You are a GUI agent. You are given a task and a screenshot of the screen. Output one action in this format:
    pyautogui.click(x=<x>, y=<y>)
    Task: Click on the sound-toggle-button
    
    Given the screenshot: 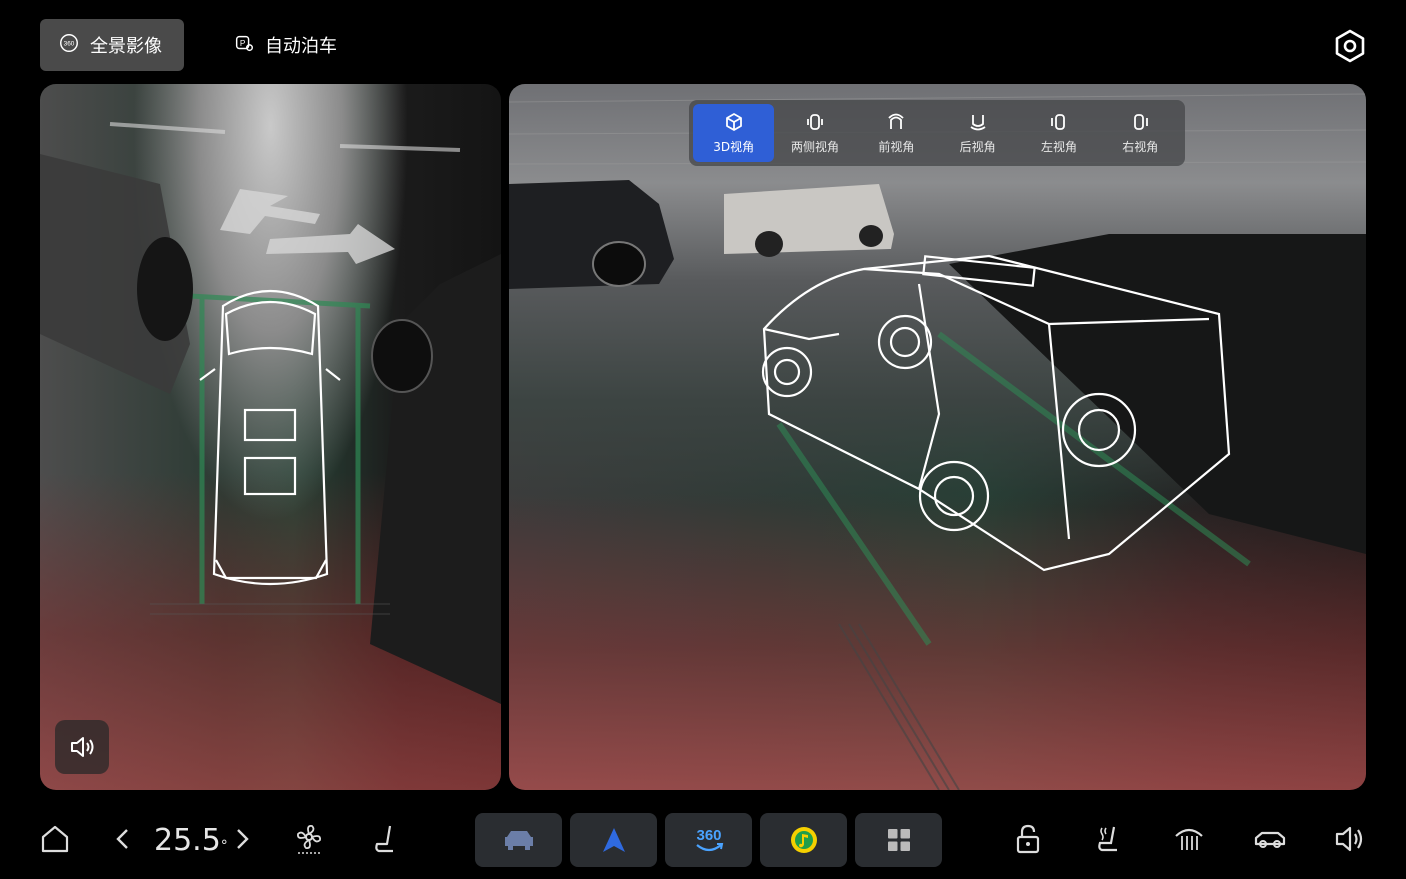 What is the action you would take?
    pyautogui.click(x=82, y=747)
    